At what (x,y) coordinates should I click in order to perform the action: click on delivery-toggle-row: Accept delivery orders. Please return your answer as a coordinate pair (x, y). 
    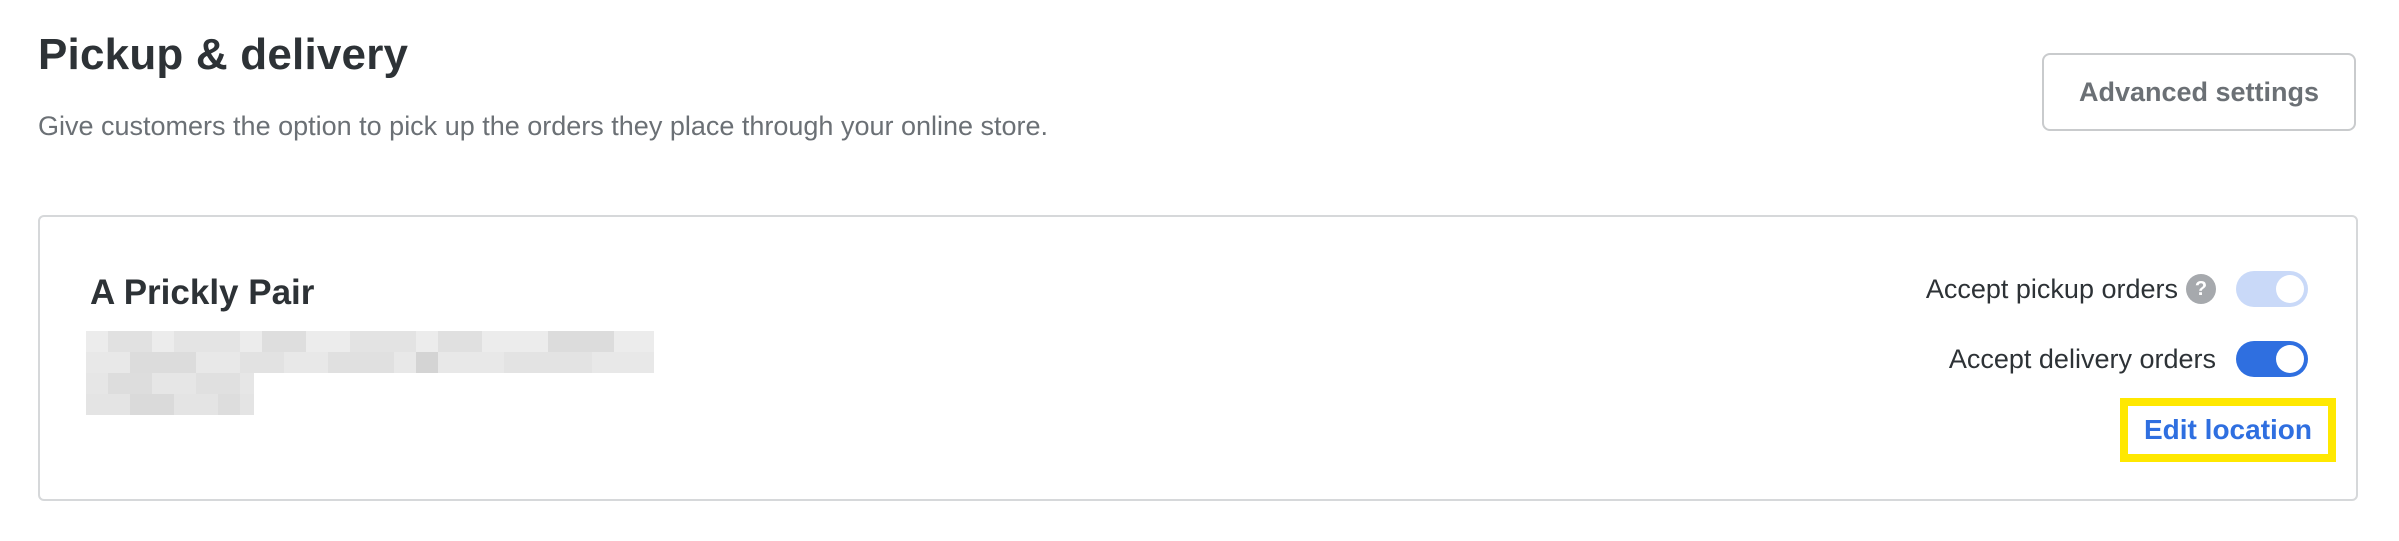
    Looking at the image, I should click on (2128, 359).